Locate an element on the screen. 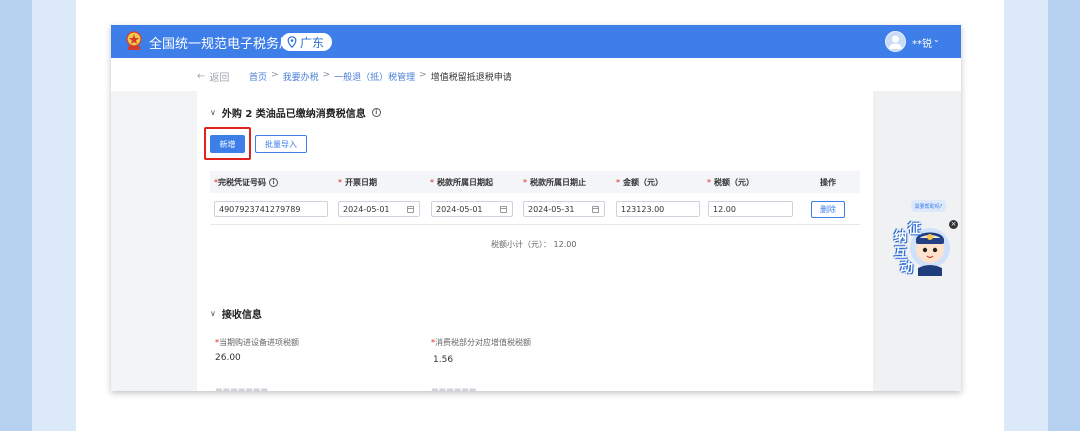  chevron-down-icon: ⌄ is located at coordinates (936, 39).